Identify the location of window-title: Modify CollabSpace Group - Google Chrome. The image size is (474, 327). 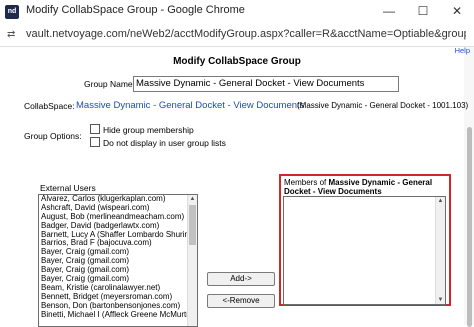
(135, 10).